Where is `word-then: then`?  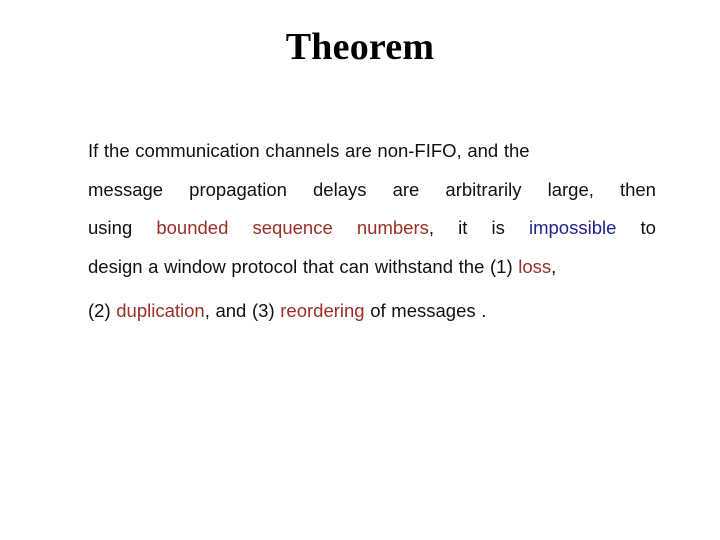 word-then: then is located at coordinates (637, 189).